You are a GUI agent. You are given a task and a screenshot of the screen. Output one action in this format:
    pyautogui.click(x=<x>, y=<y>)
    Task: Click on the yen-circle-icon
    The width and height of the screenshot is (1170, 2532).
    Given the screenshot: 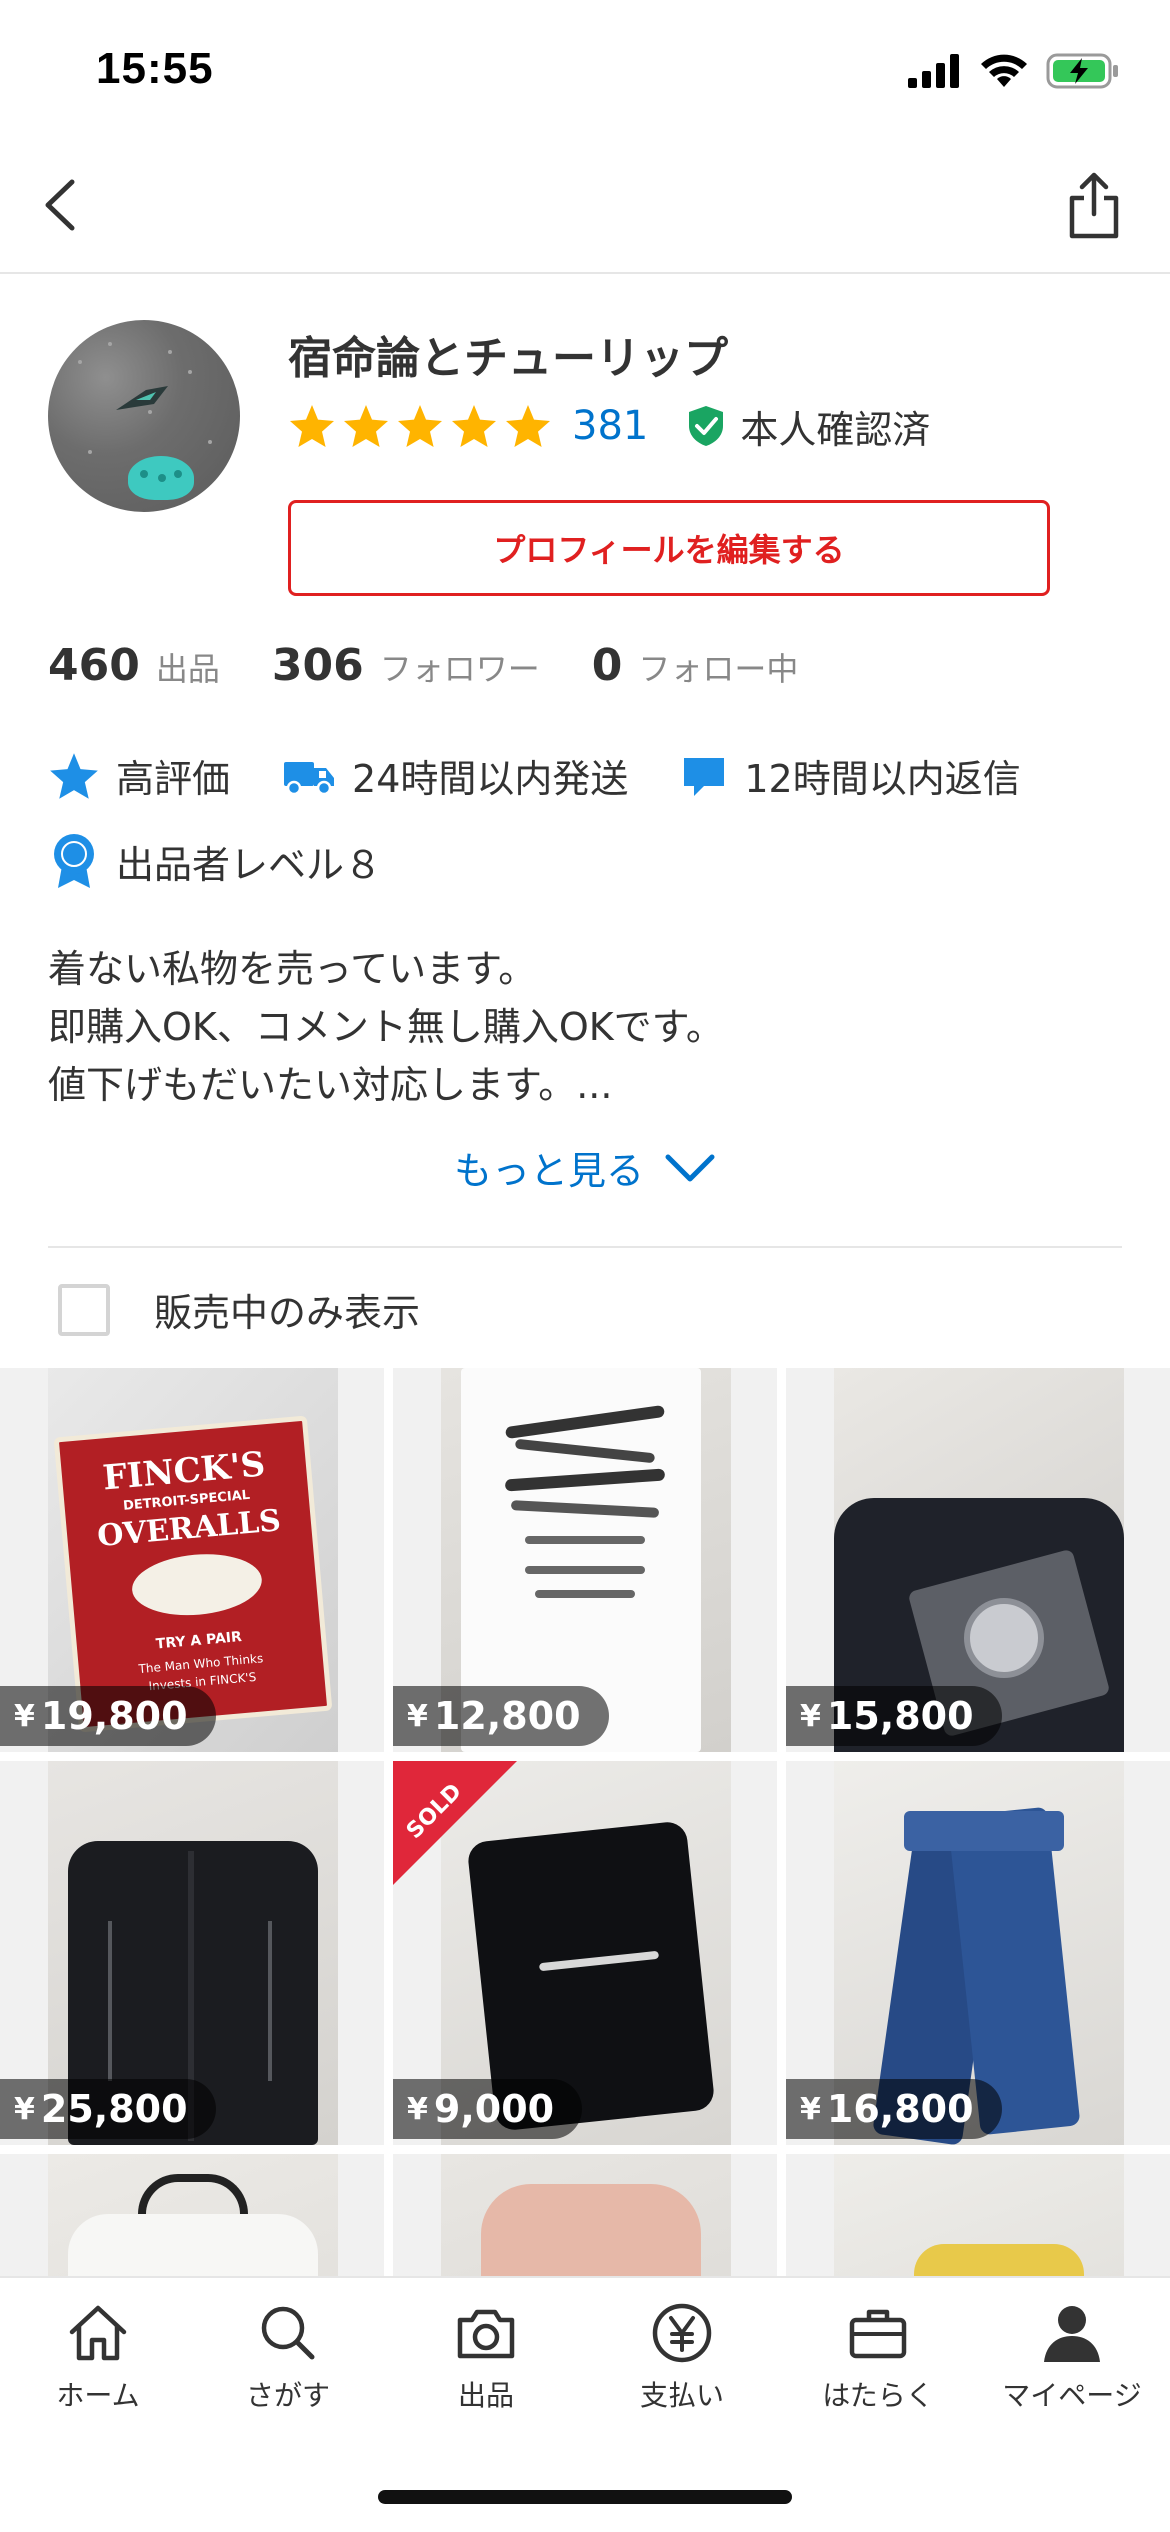 What is the action you would take?
    pyautogui.click(x=682, y=2333)
    